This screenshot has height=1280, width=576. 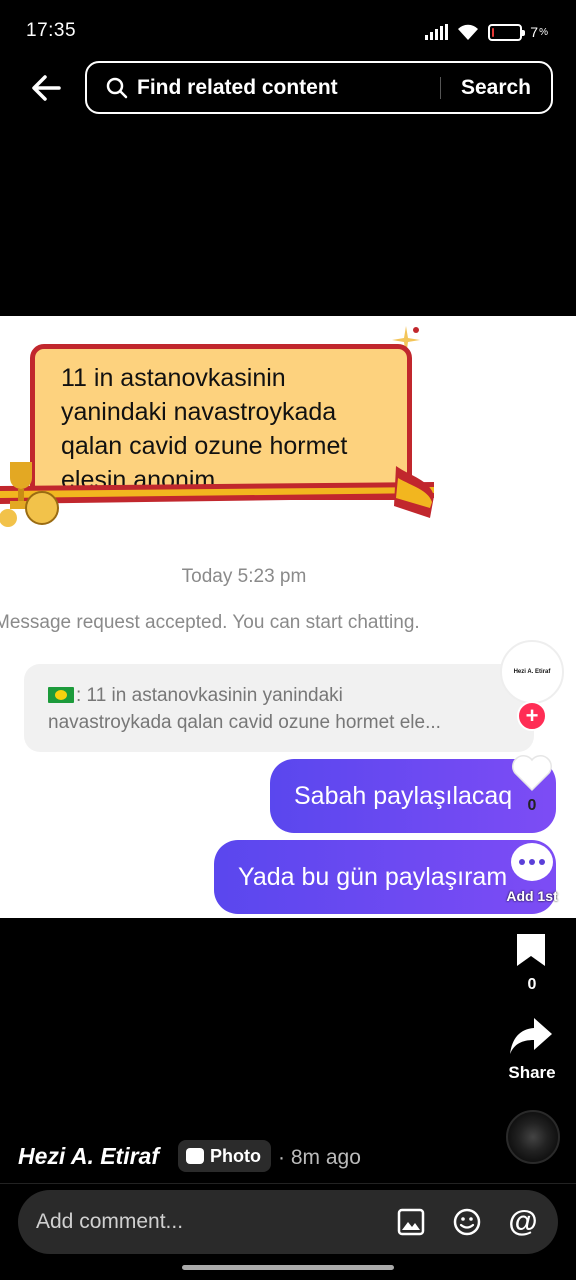 I want to click on divider, so click(x=288, y=1183).